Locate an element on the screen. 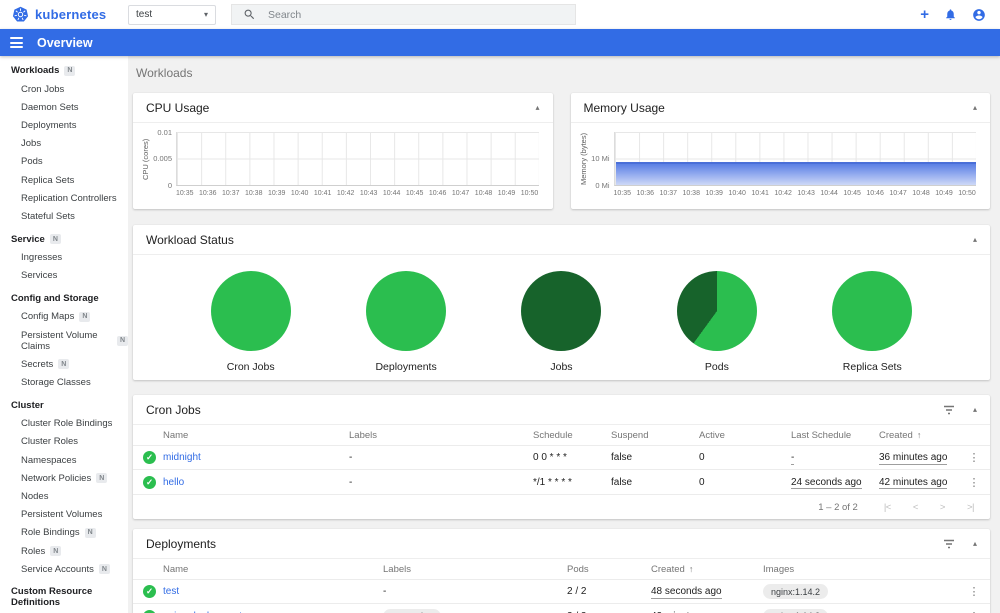  sidebar-item: Network Policies N is located at coordinates (64, 478).